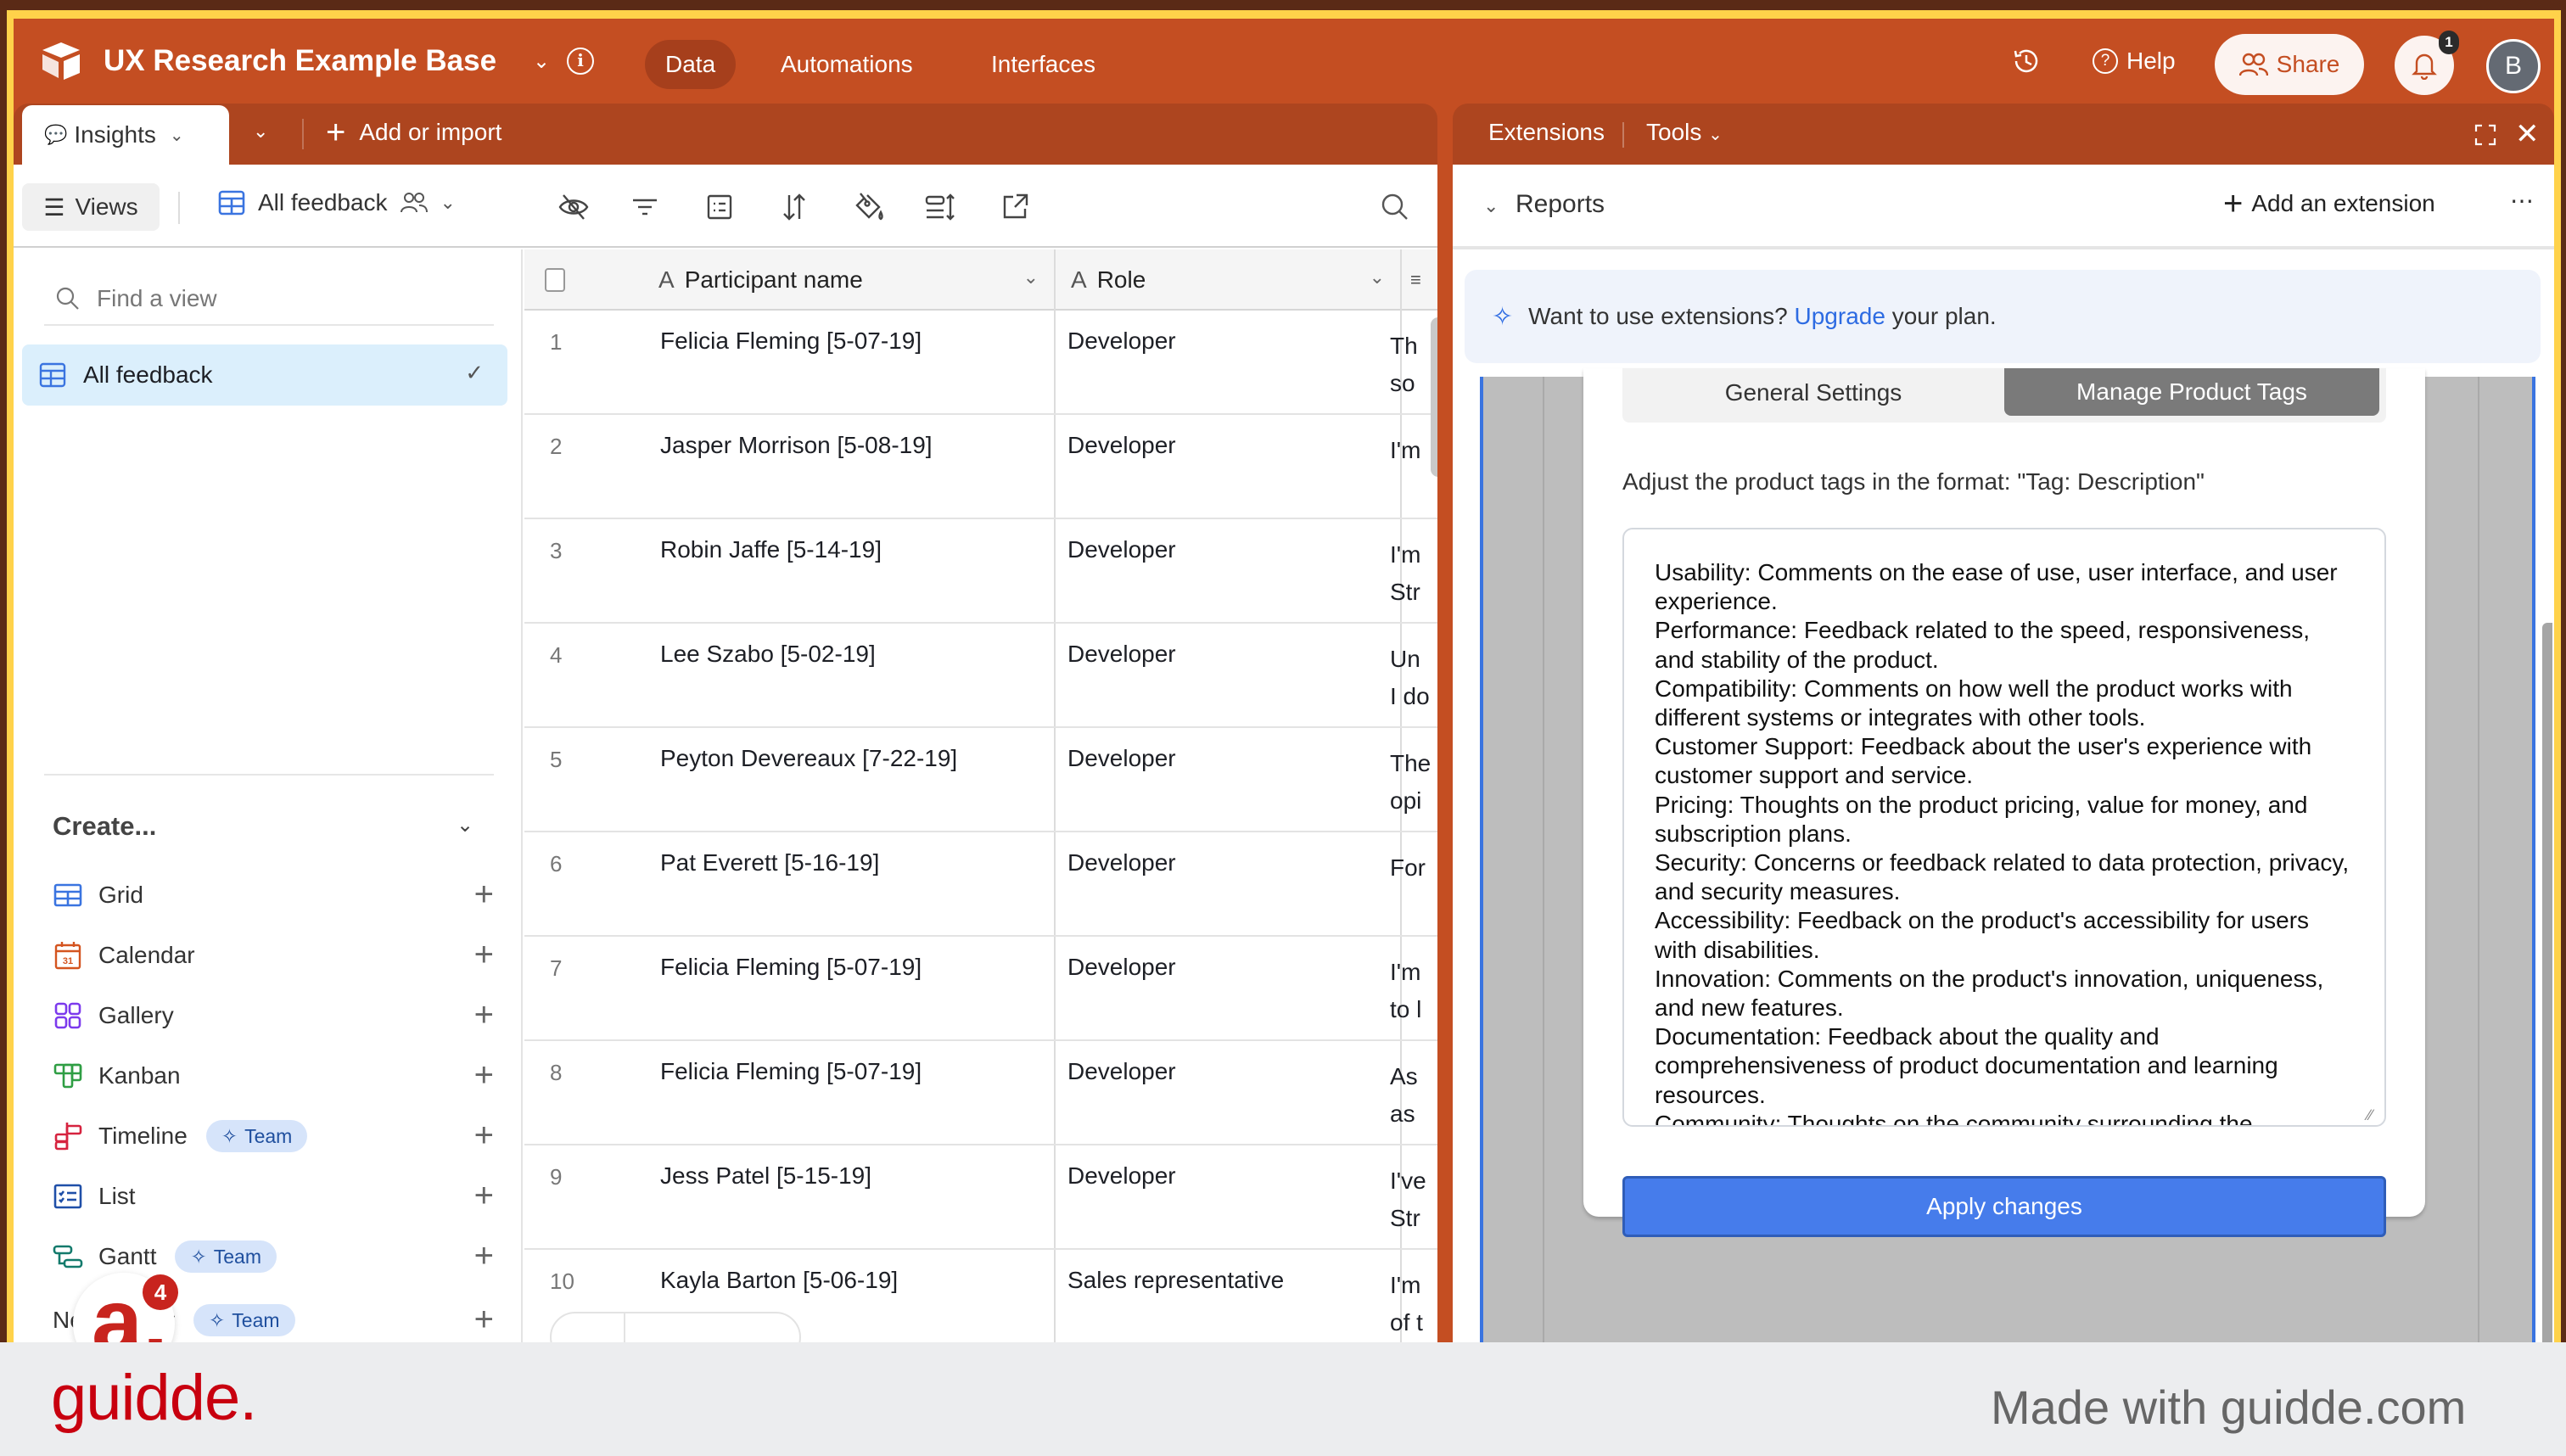 Image resolution: width=2566 pixels, height=1456 pixels. What do you see at coordinates (555, 280) in the screenshot?
I see `select-all-checkbox` at bounding box center [555, 280].